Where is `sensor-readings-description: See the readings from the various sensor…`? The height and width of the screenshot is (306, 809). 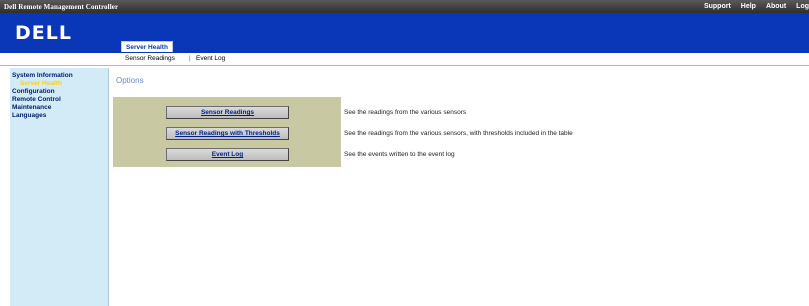 sensor-readings-description: See the readings from the various sensor… is located at coordinates (405, 112).